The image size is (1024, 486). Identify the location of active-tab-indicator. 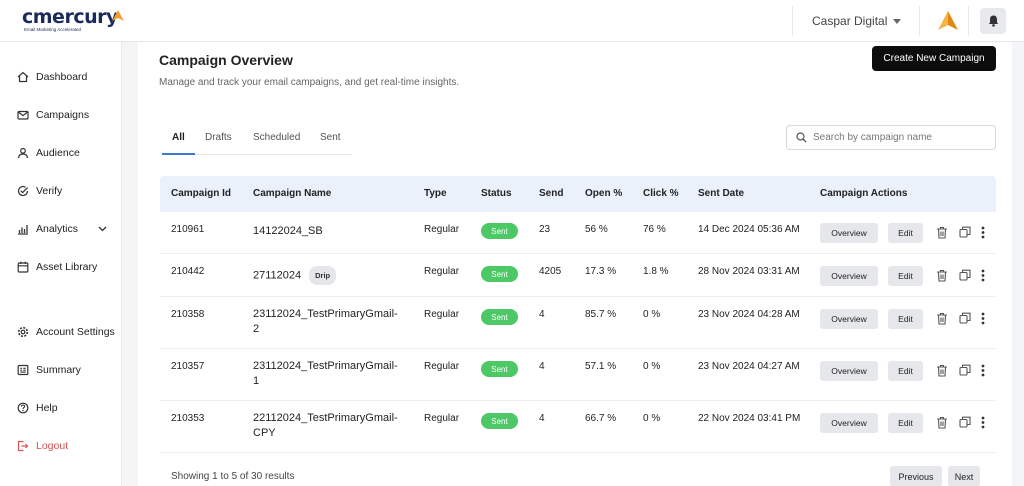
(178, 154).